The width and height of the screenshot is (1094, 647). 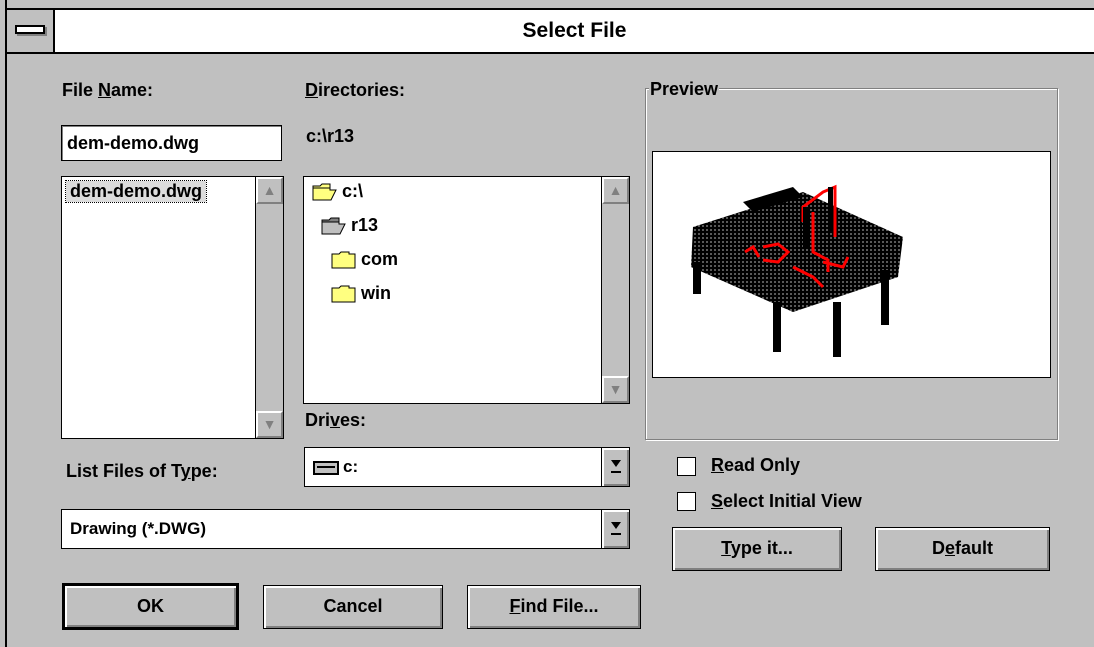 I want to click on window-title: Select File, so click(x=574, y=30).